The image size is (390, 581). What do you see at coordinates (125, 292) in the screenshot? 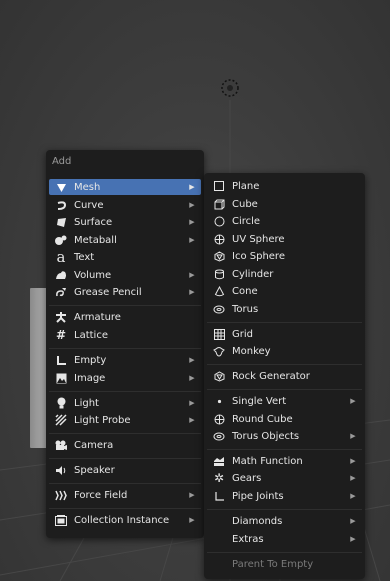
I see `menu-item-grease-pencil: Grease Pencil ▶` at bounding box center [125, 292].